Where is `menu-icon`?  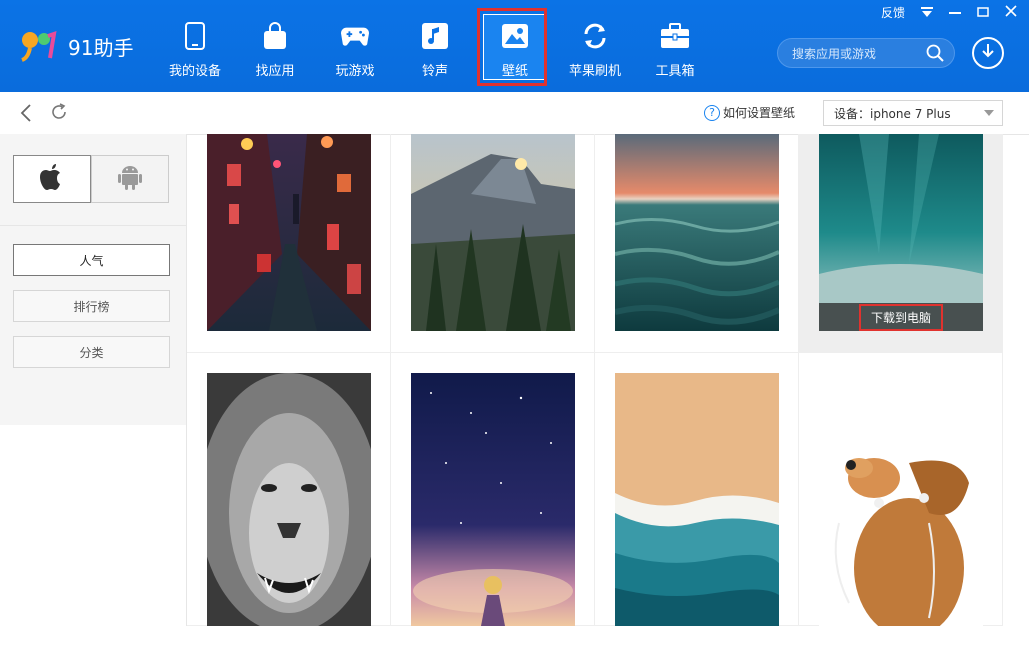
menu-icon is located at coordinates (927, 13).